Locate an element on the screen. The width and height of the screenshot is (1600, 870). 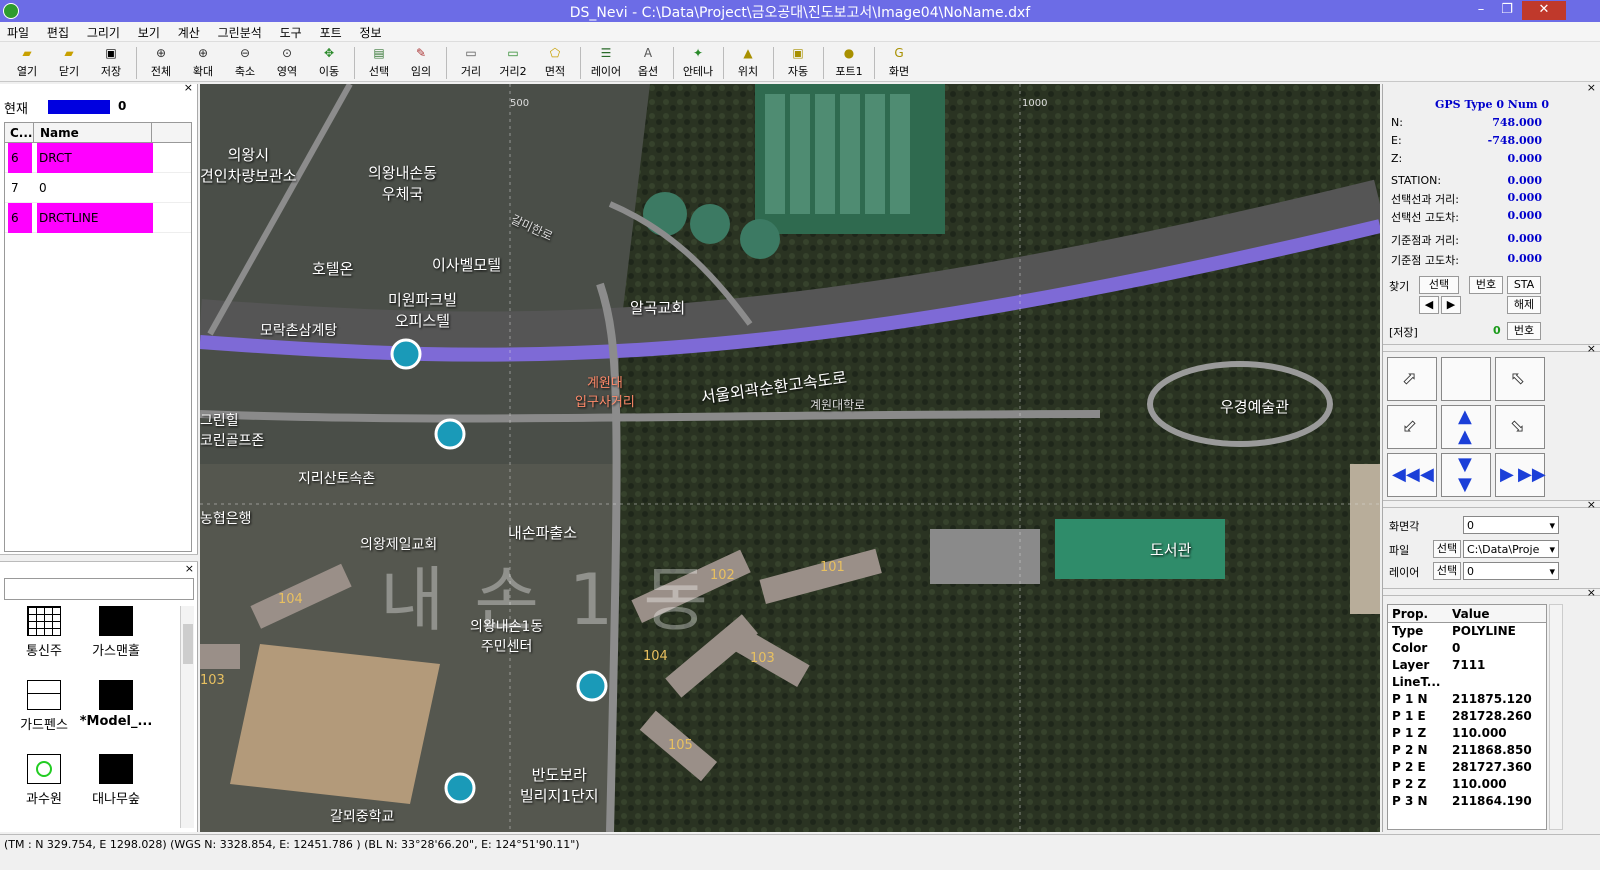
prev-button: ◀ is located at coordinates (1429, 305).